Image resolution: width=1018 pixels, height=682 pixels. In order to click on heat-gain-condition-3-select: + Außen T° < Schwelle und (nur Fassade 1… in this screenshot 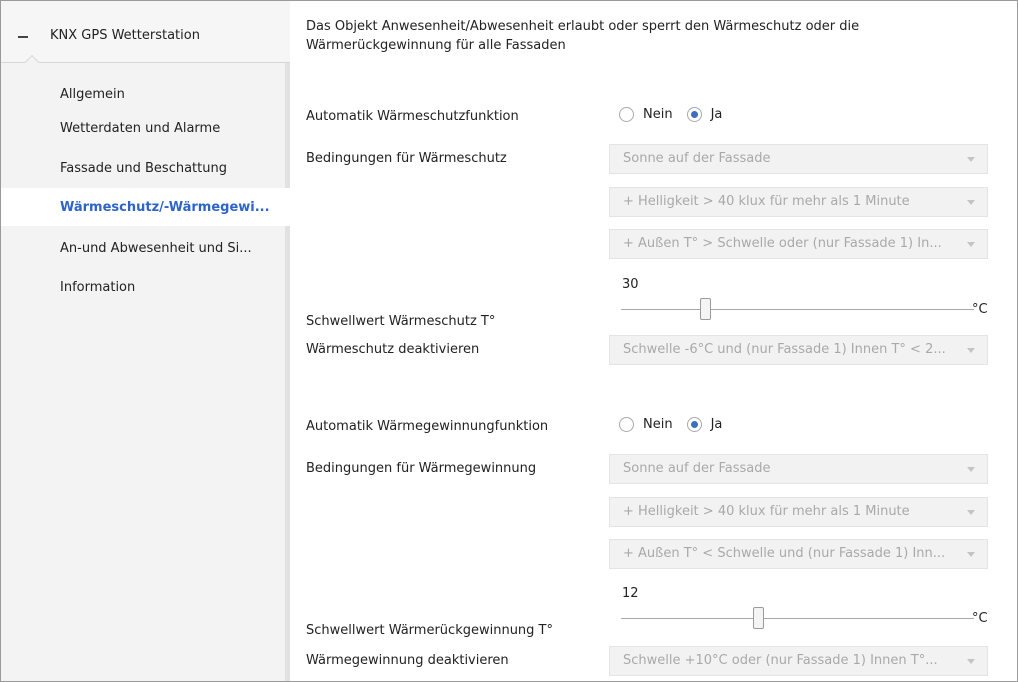, I will do `click(798, 554)`.